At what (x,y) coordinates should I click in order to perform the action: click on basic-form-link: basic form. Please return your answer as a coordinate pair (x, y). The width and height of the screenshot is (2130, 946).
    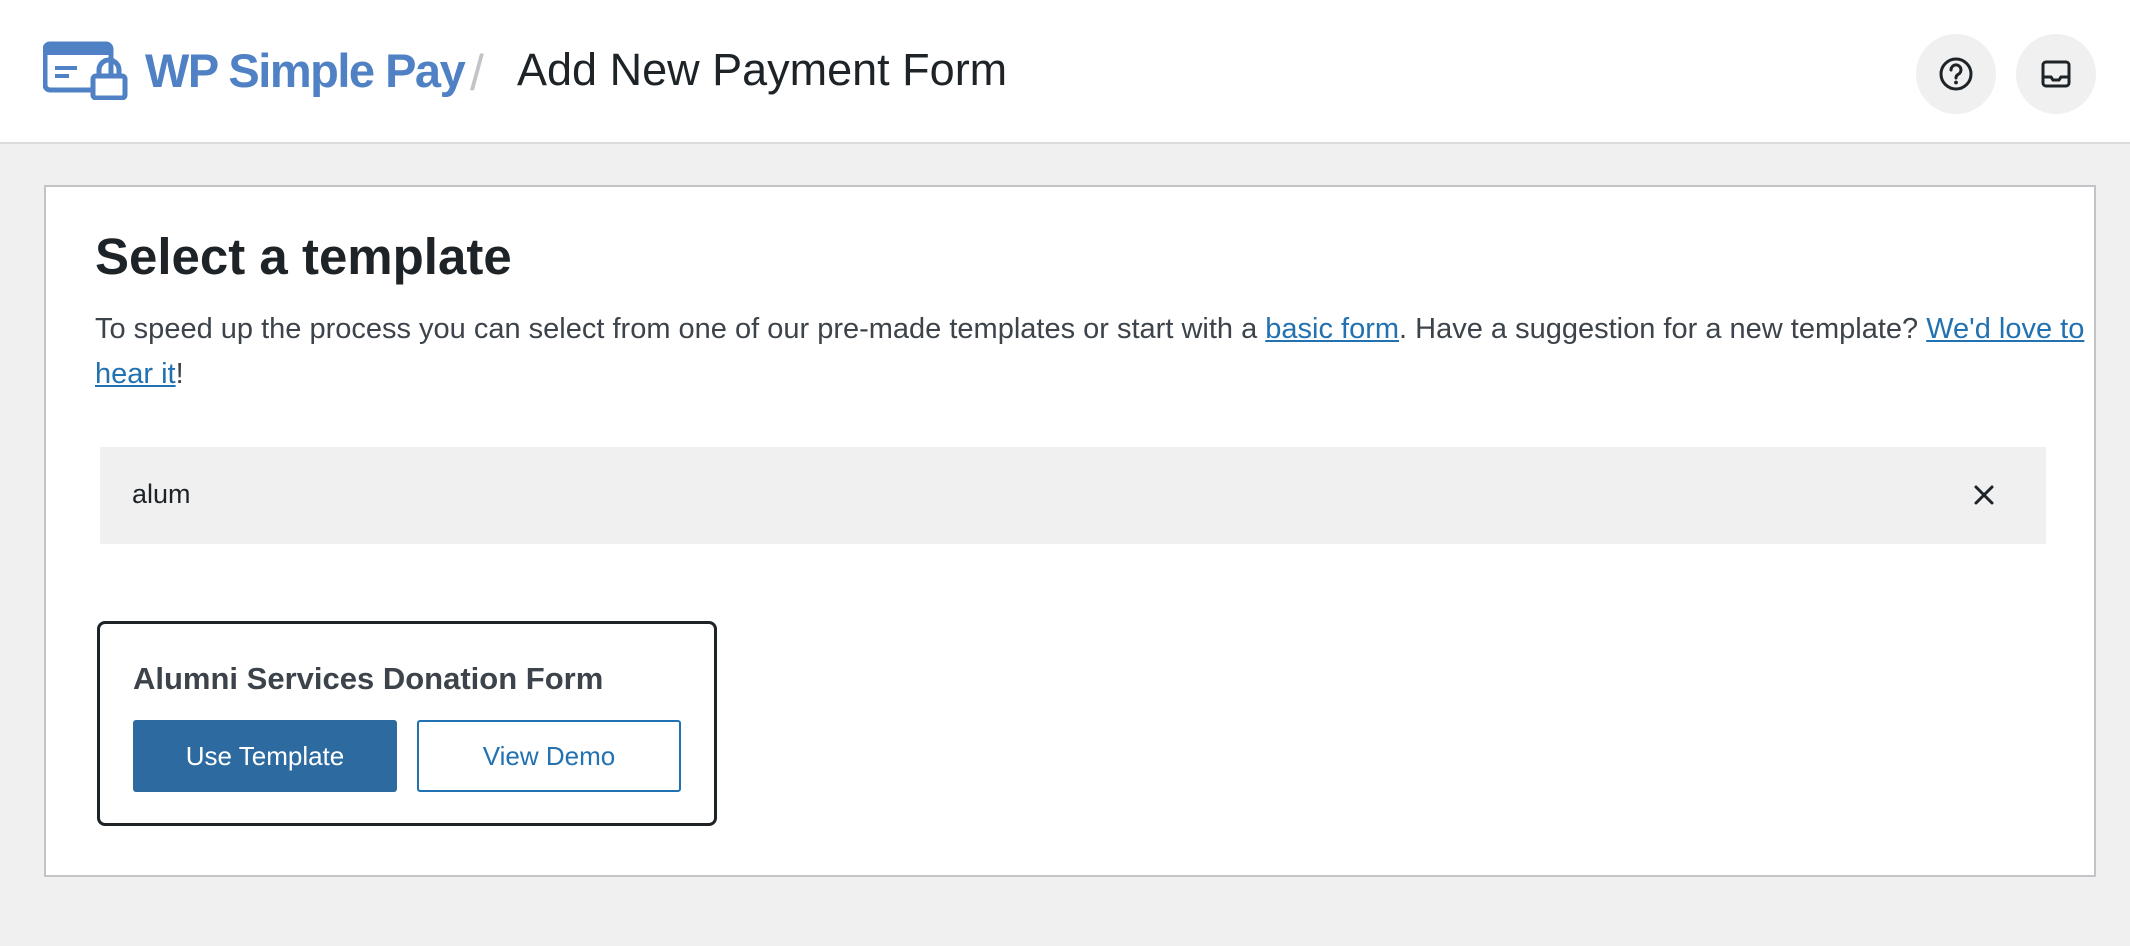
    Looking at the image, I should click on (1332, 329).